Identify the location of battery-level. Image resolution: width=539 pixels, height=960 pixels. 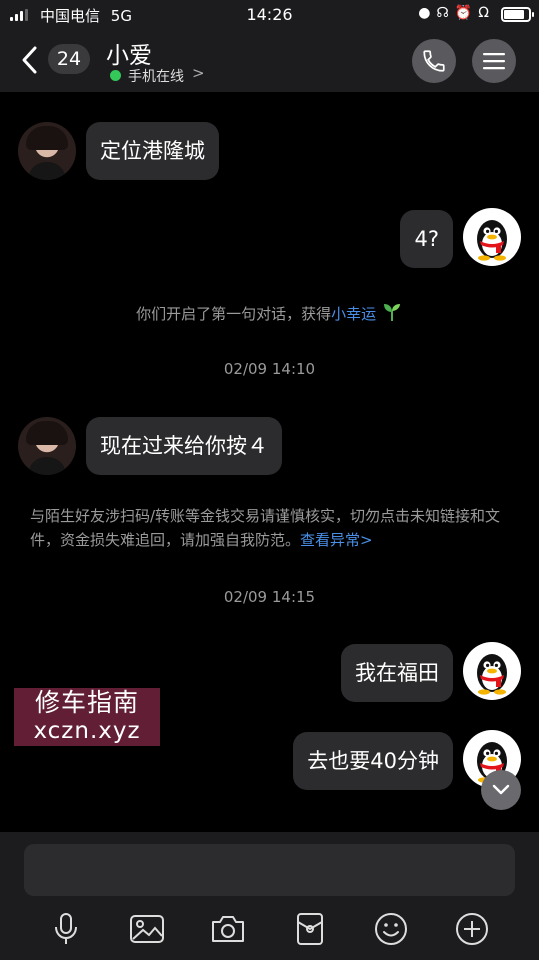
(514, 14).